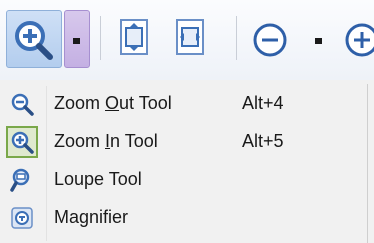 The height and width of the screenshot is (243, 374). I want to click on zoom-in-icon, so click(34, 40).